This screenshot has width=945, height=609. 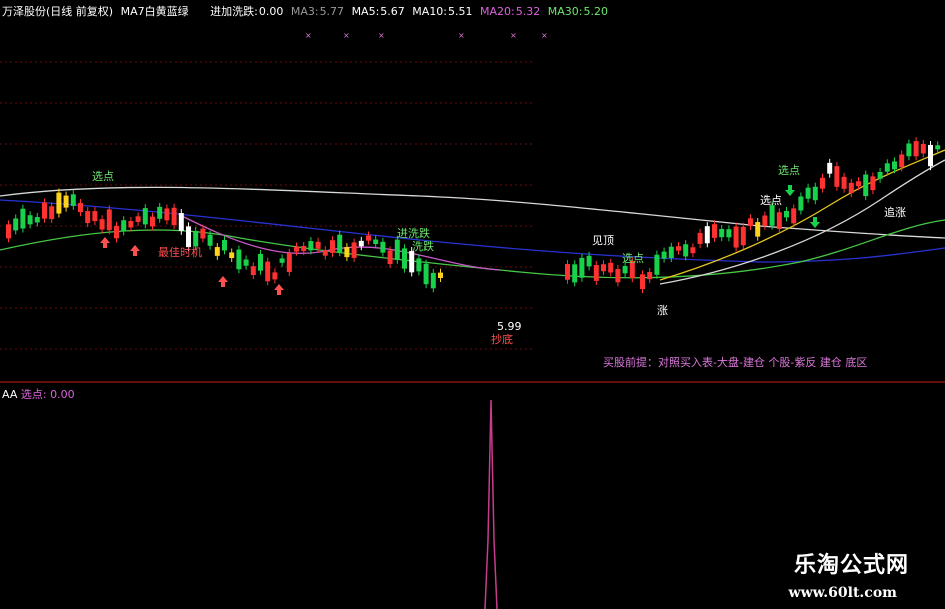 What do you see at coordinates (58, 11) in the screenshot?
I see `stock-title: 万泽股份(日线 前复权)` at bounding box center [58, 11].